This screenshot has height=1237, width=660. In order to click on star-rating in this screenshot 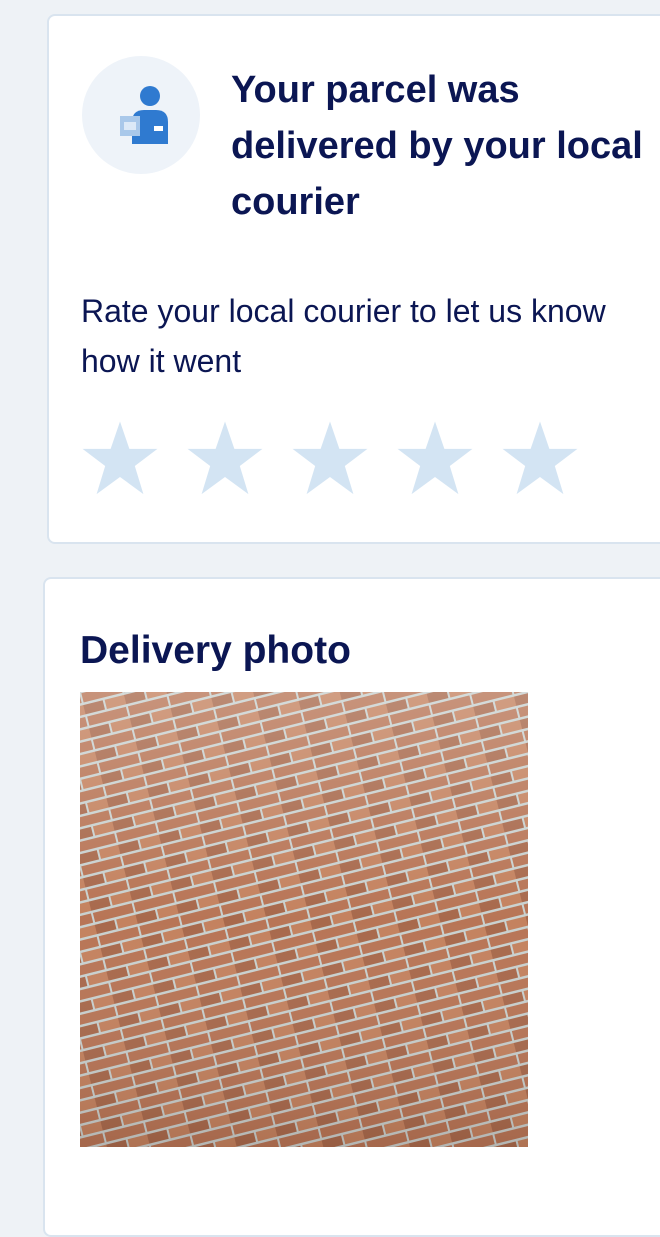, I will do `click(343, 459)`.